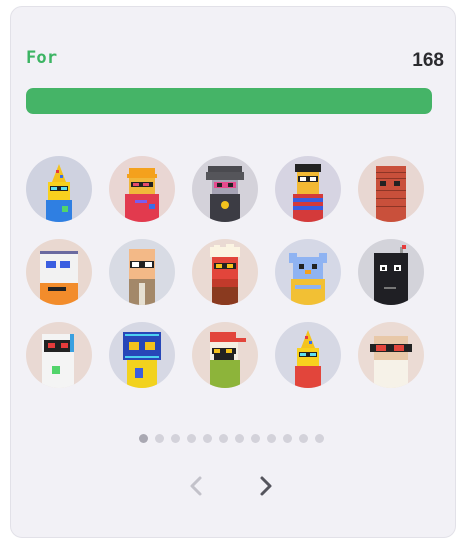 Image resolution: width=462 pixels, height=540 pixels. I want to click on vote-progress-bar, so click(229, 101).